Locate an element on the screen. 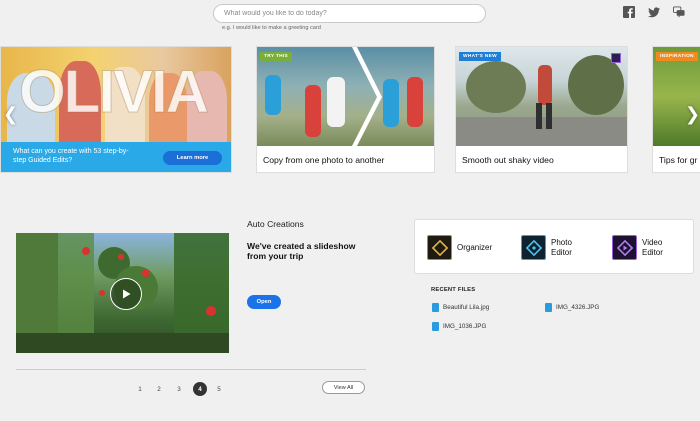 The width and height of the screenshot is (700, 421). learn-more-button: Learn more is located at coordinates (192, 158).